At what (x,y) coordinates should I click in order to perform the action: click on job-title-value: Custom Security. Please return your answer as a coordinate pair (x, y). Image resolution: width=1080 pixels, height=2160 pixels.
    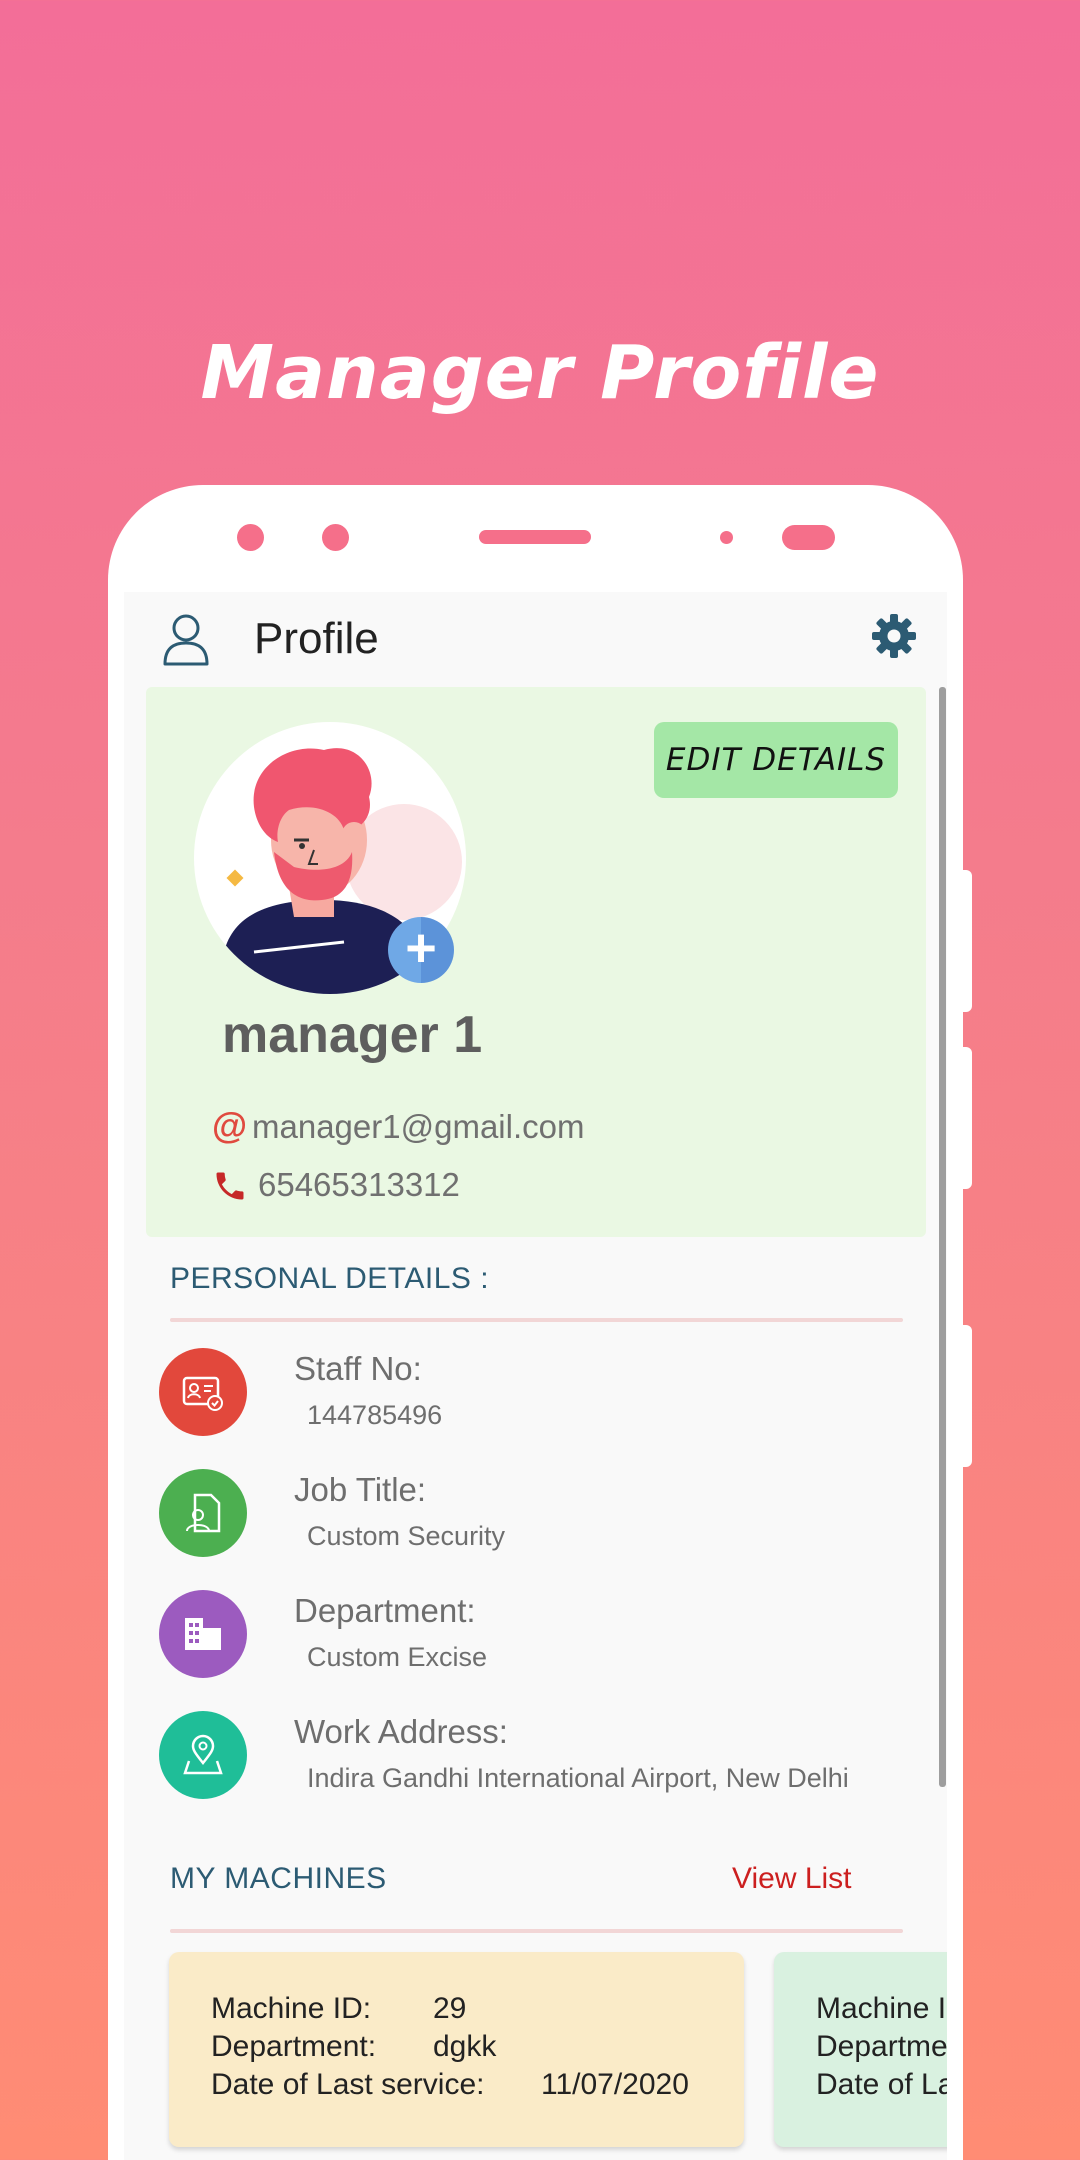
    Looking at the image, I should click on (406, 1536).